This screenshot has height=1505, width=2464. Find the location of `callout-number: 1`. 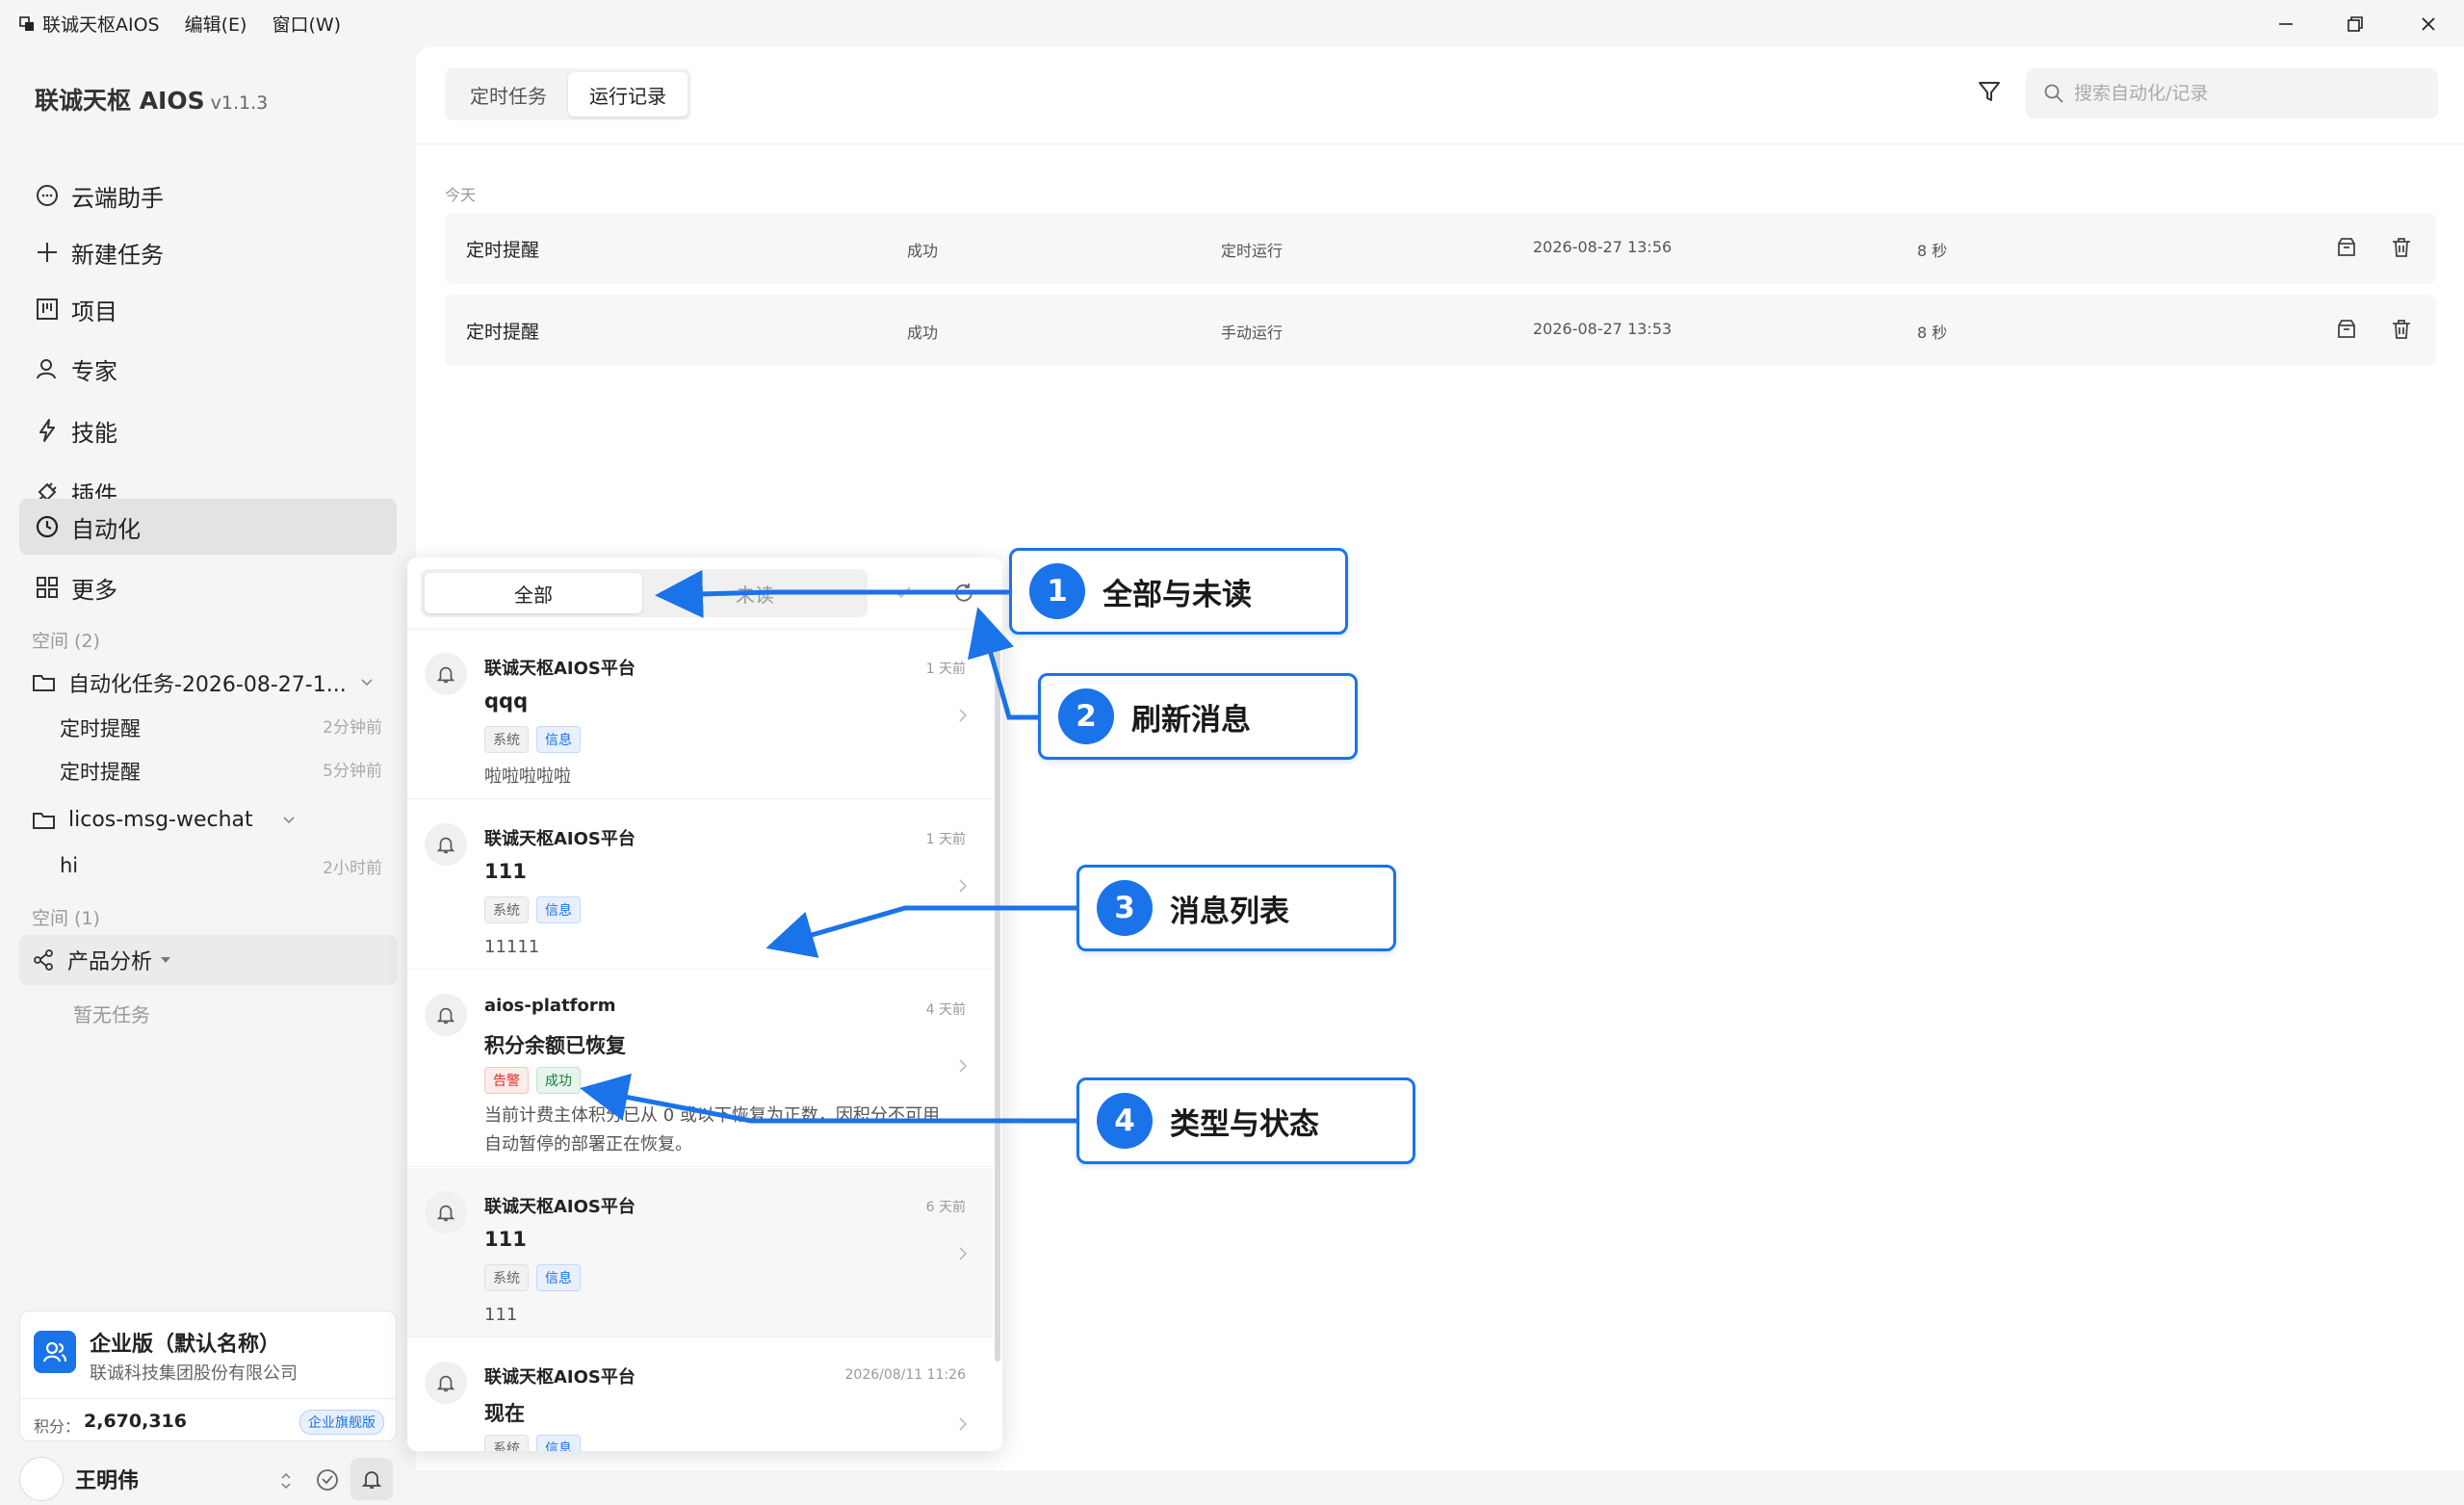

callout-number: 1 is located at coordinates (1057, 591).